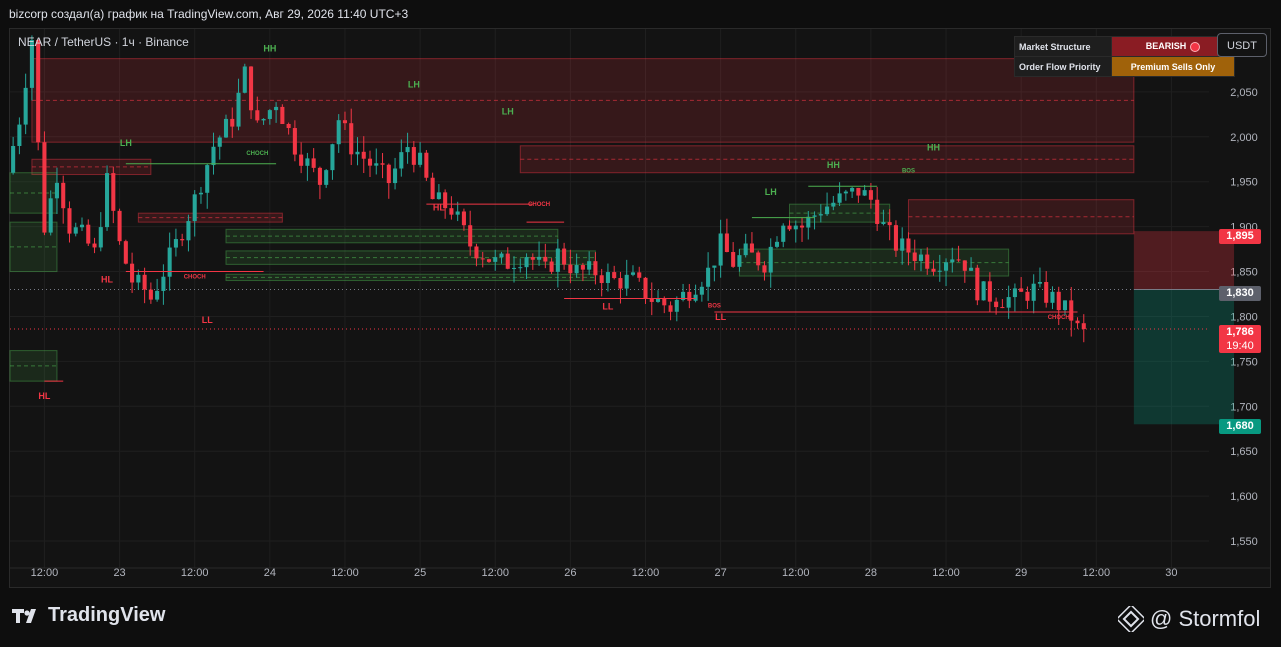 The image size is (1281, 647). I want to click on order-flow-value: Premium Sells Only, so click(1173, 66).